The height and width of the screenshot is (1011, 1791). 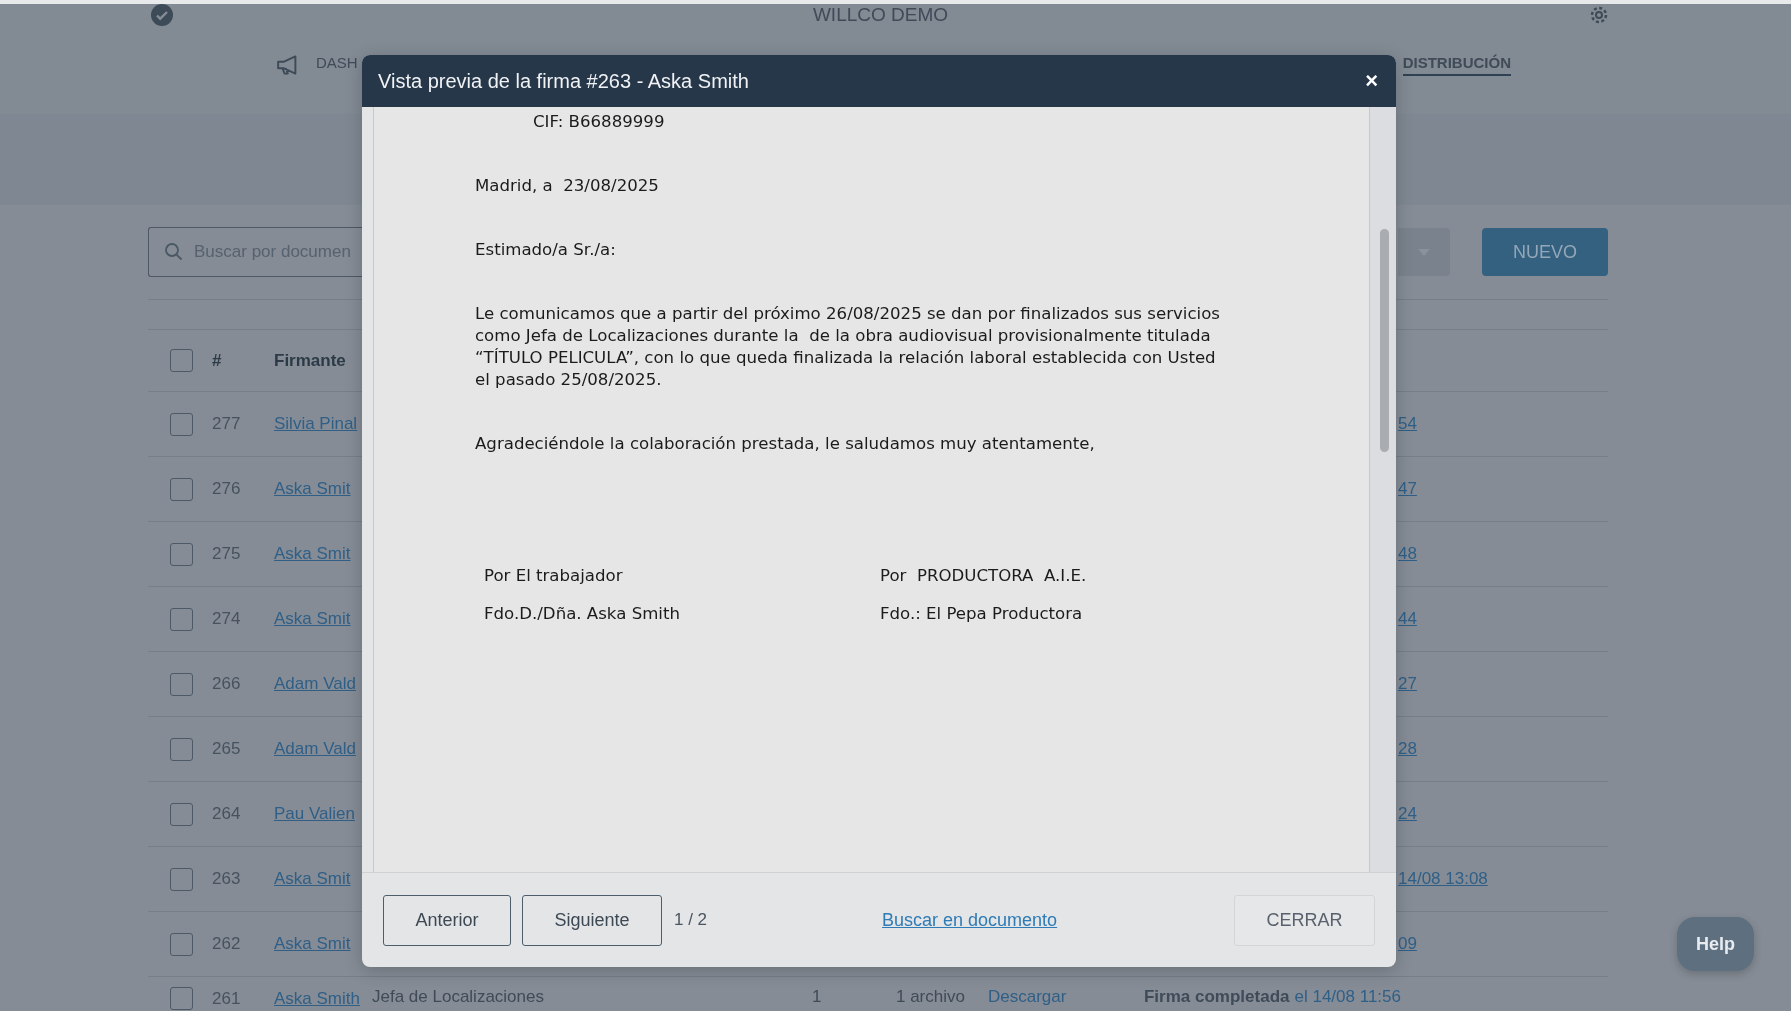 What do you see at coordinates (1347, 997) in the screenshot?
I see `date-link: el 14/08 11:56` at bounding box center [1347, 997].